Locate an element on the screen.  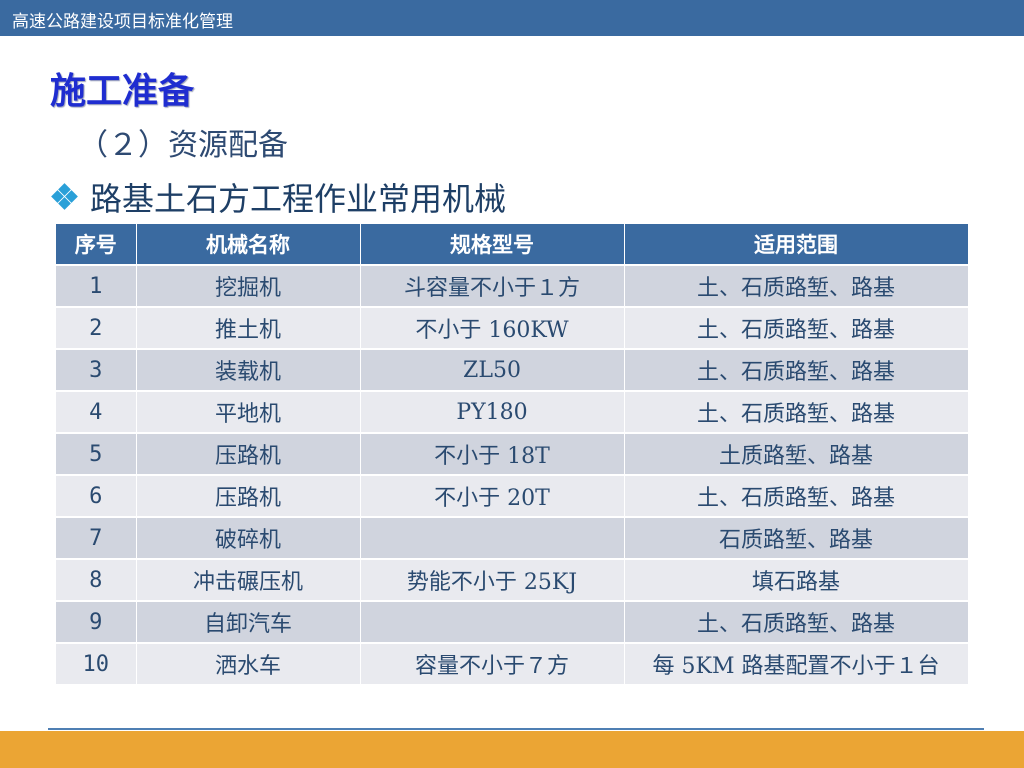
cell-scope: 填石路基 is located at coordinates (796, 579).